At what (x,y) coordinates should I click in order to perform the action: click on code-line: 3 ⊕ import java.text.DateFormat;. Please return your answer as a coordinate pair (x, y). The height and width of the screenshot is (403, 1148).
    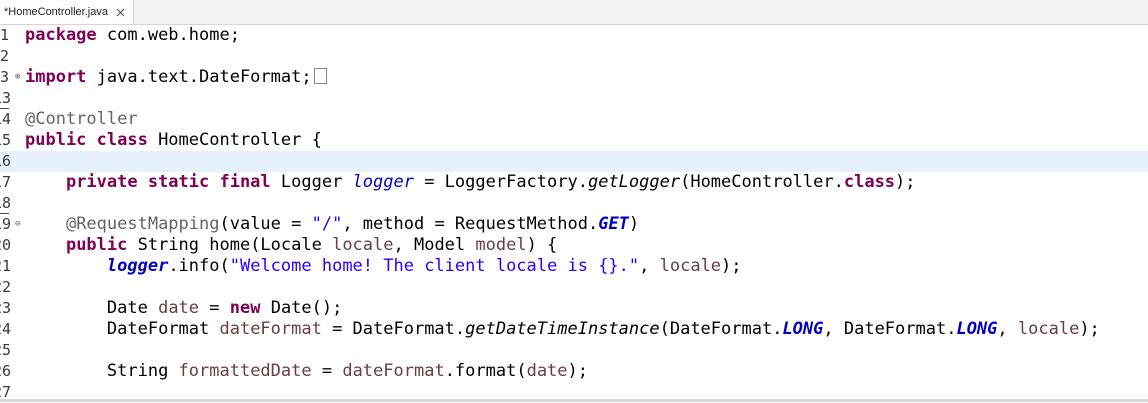
    Looking at the image, I should click on (574, 77).